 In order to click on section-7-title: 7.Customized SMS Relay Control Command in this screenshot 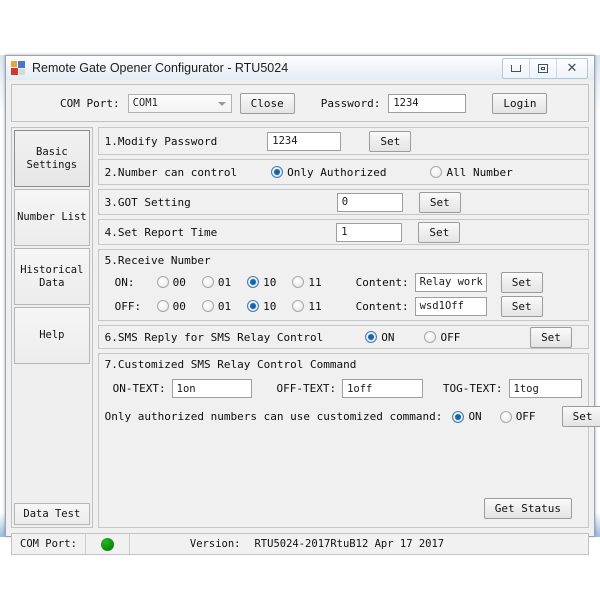, I will do `click(230, 364)`.